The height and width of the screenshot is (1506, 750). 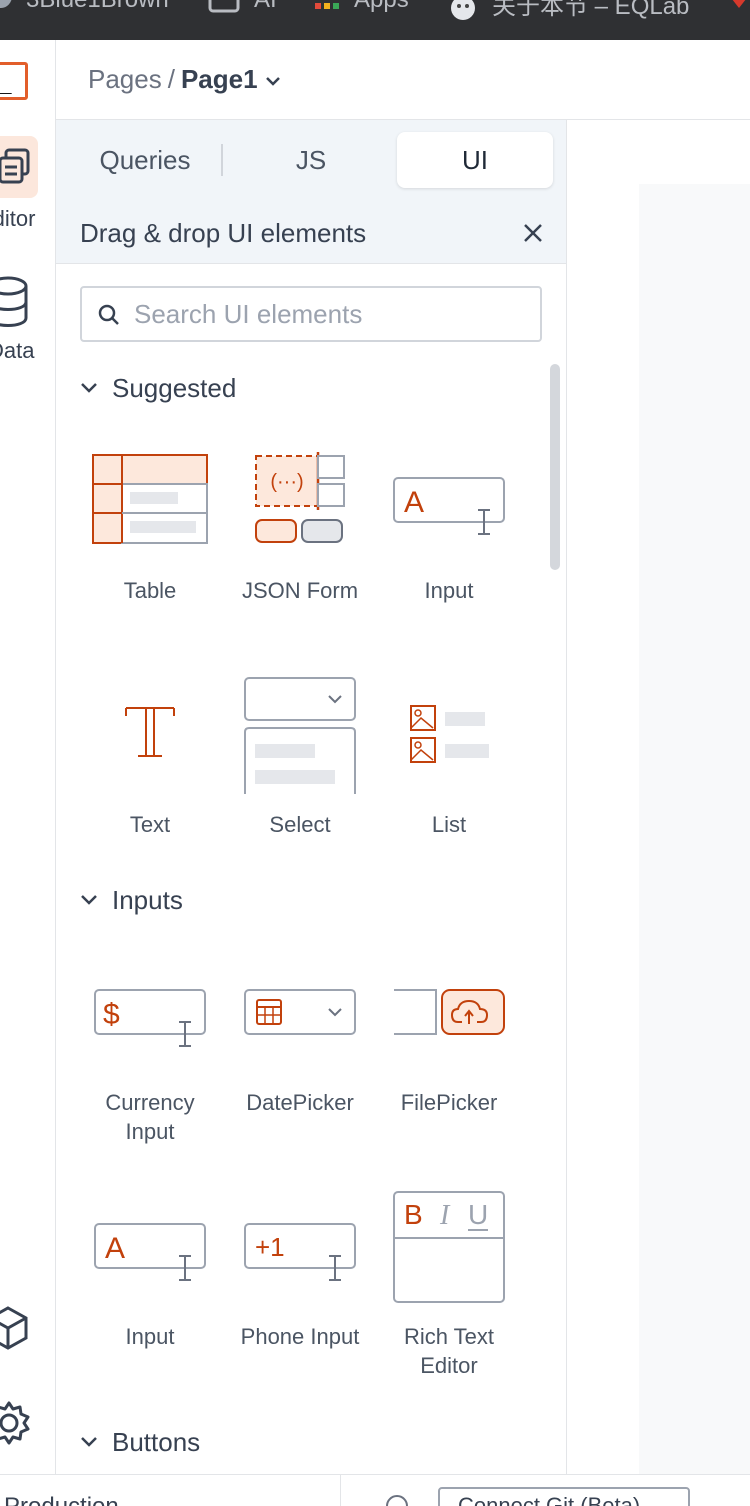 I want to click on bookmark-label: AI, so click(x=265, y=6).